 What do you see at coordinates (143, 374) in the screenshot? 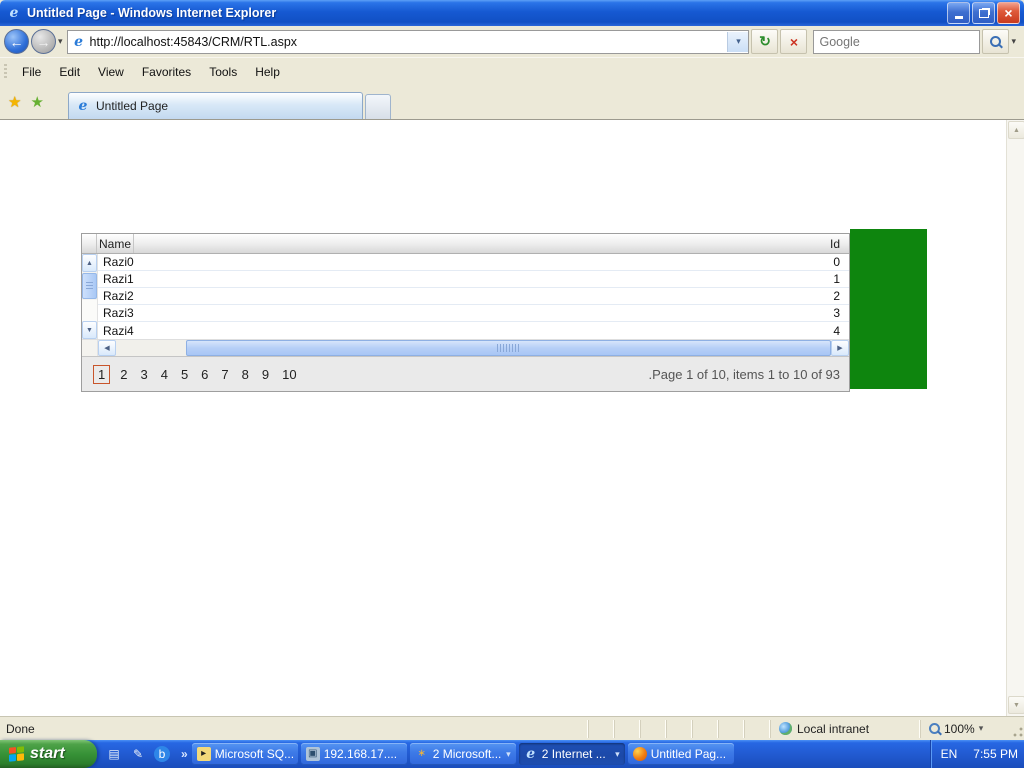
I see `pager-page-3: 3` at bounding box center [143, 374].